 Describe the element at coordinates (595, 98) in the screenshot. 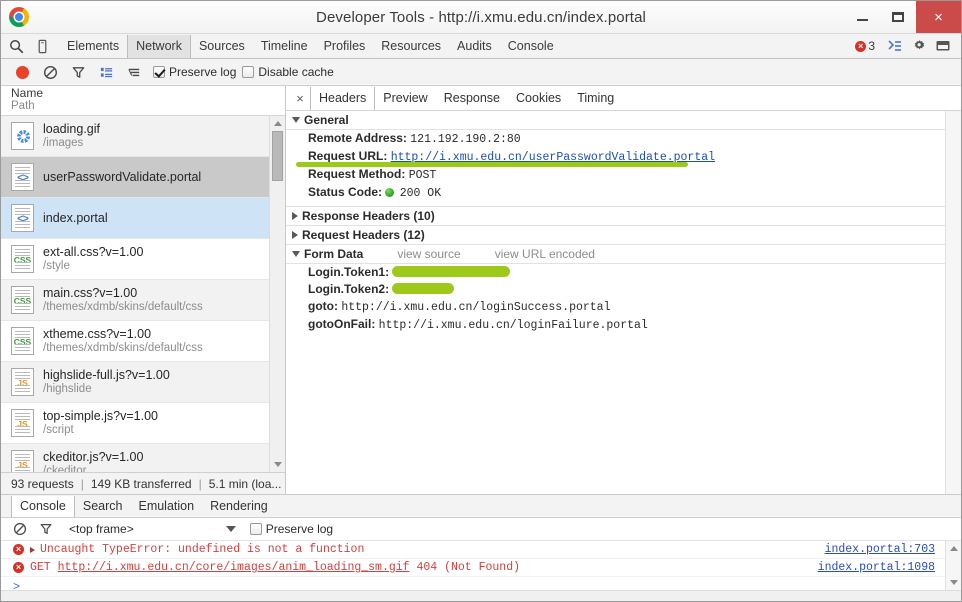

I see `tab-timing: Timing` at that location.